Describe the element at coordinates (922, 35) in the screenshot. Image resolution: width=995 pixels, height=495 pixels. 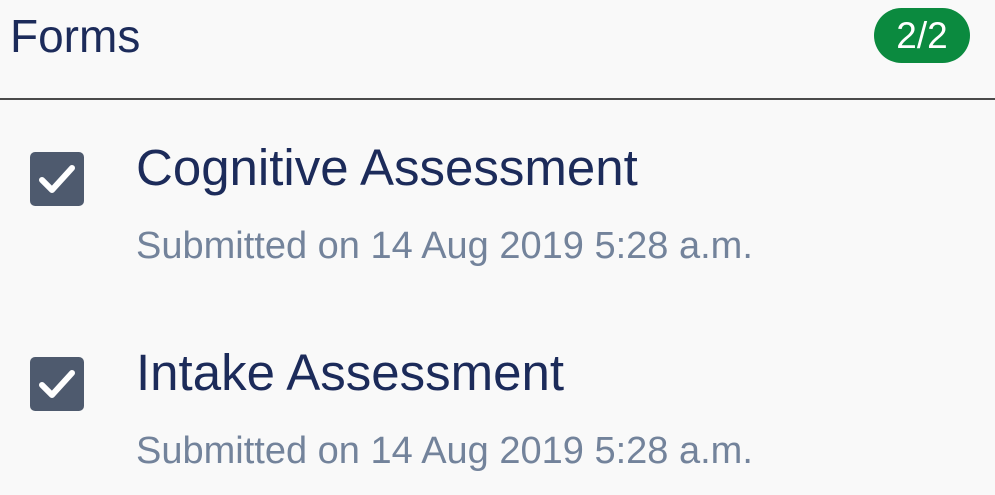
I see `forms-count-badge: 2/2` at that location.